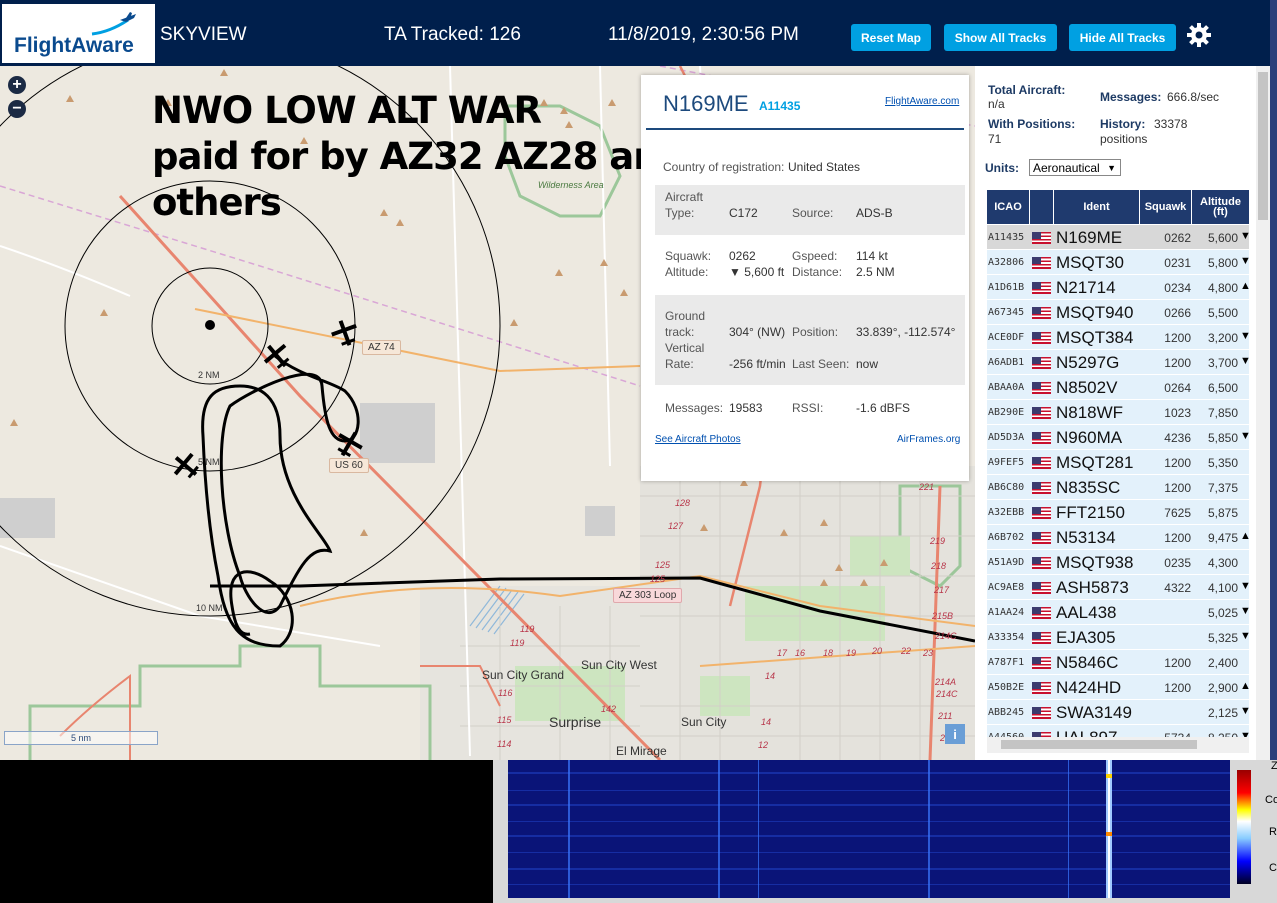 This screenshot has height=903, width=1277. I want to click on col-flag, so click(1042, 207).